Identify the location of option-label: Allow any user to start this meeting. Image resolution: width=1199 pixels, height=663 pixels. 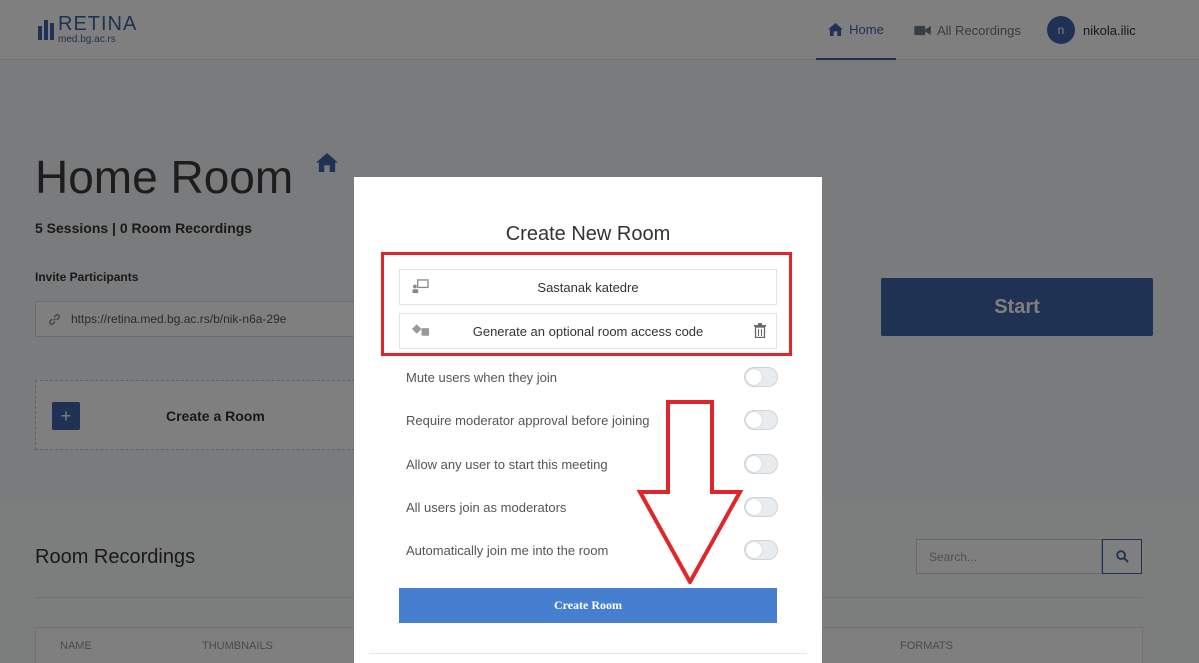
(507, 464).